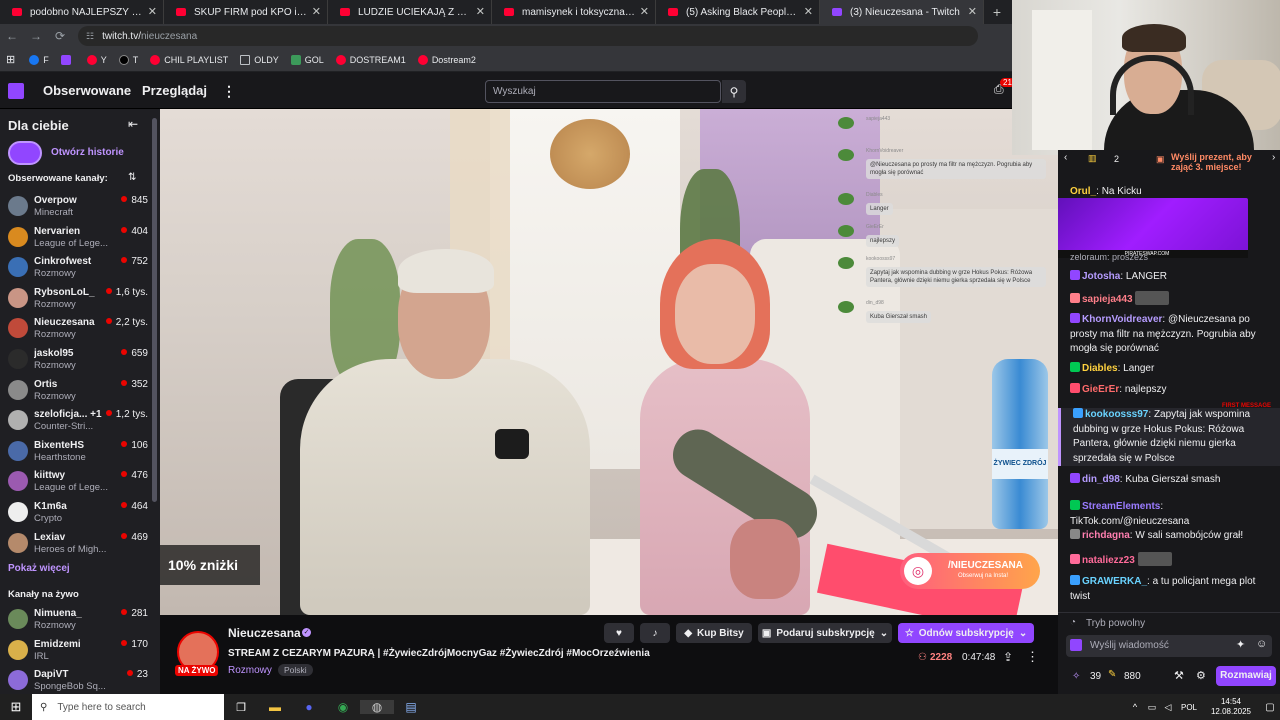 This screenshot has width=1280, height=720. I want to click on sidebar-scrollbar, so click(154, 310).